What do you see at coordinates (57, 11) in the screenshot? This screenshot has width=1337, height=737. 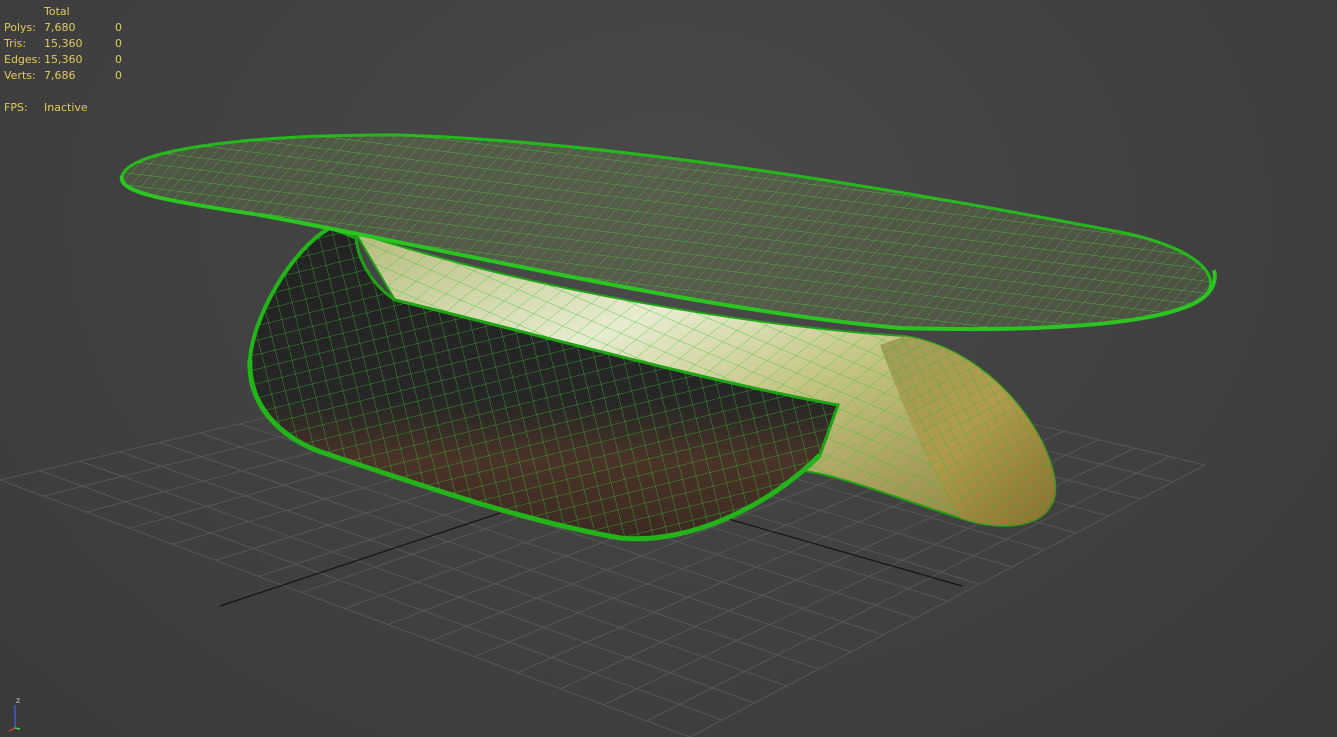 I see `stats-header: Total` at bounding box center [57, 11].